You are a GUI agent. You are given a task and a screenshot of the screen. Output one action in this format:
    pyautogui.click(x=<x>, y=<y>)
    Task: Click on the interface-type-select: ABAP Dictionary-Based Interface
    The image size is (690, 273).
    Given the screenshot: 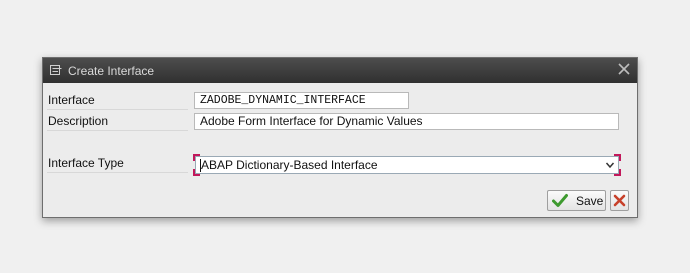 What is the action you would take?
    pyautogui.click(x=407, y=165)
    